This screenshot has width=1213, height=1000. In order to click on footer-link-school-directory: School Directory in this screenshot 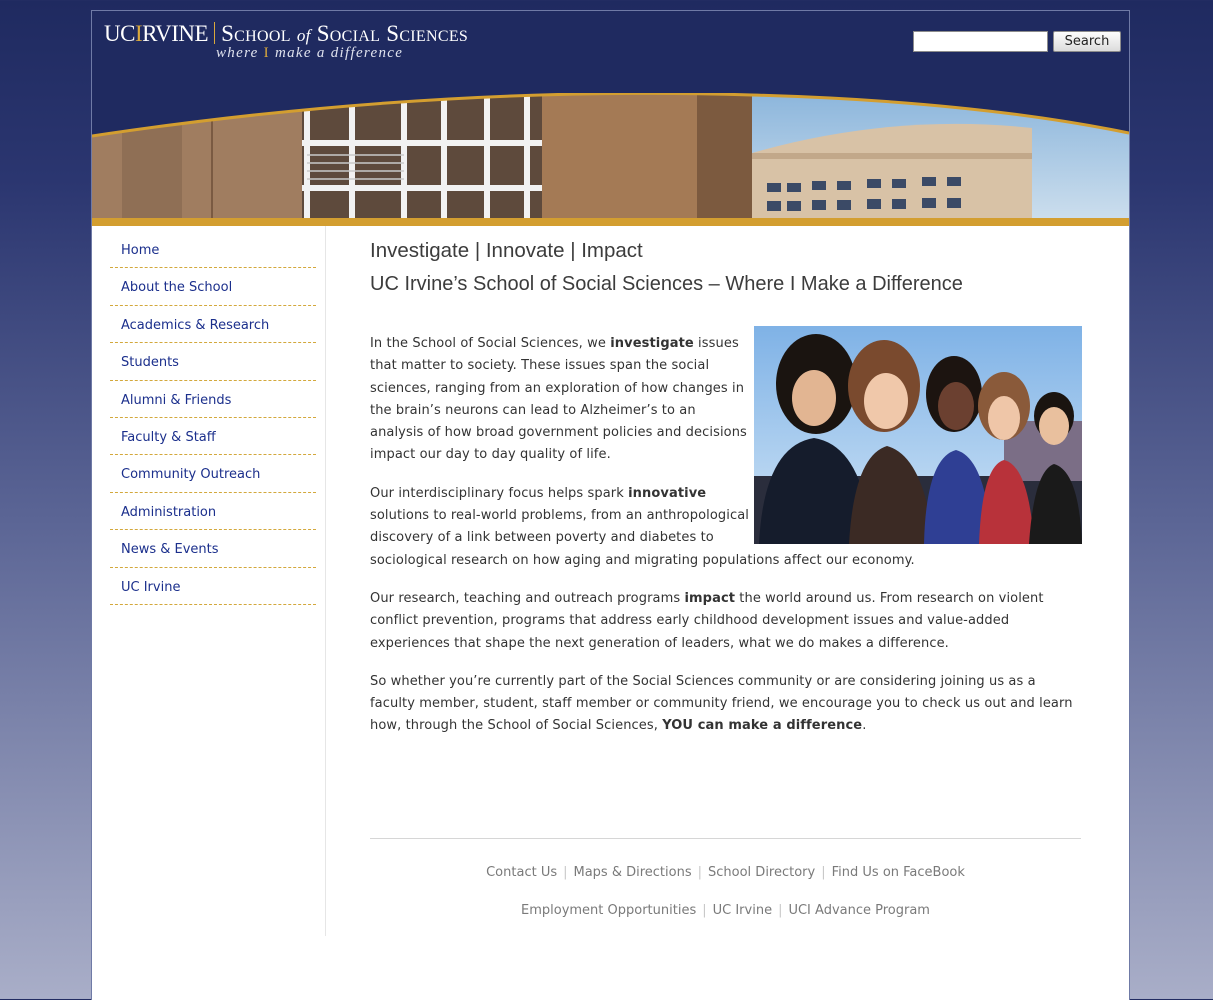, I will do `click(761, 872)`.